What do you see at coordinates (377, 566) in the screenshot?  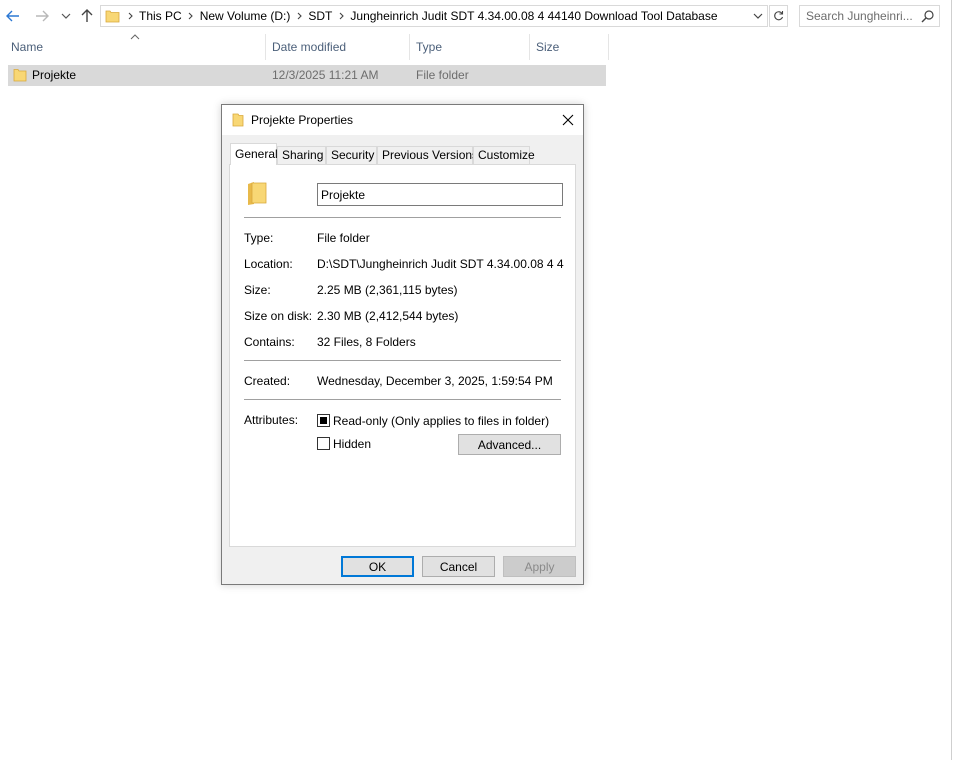 I see `ok-button: OK` at bounding box center [377, 566].